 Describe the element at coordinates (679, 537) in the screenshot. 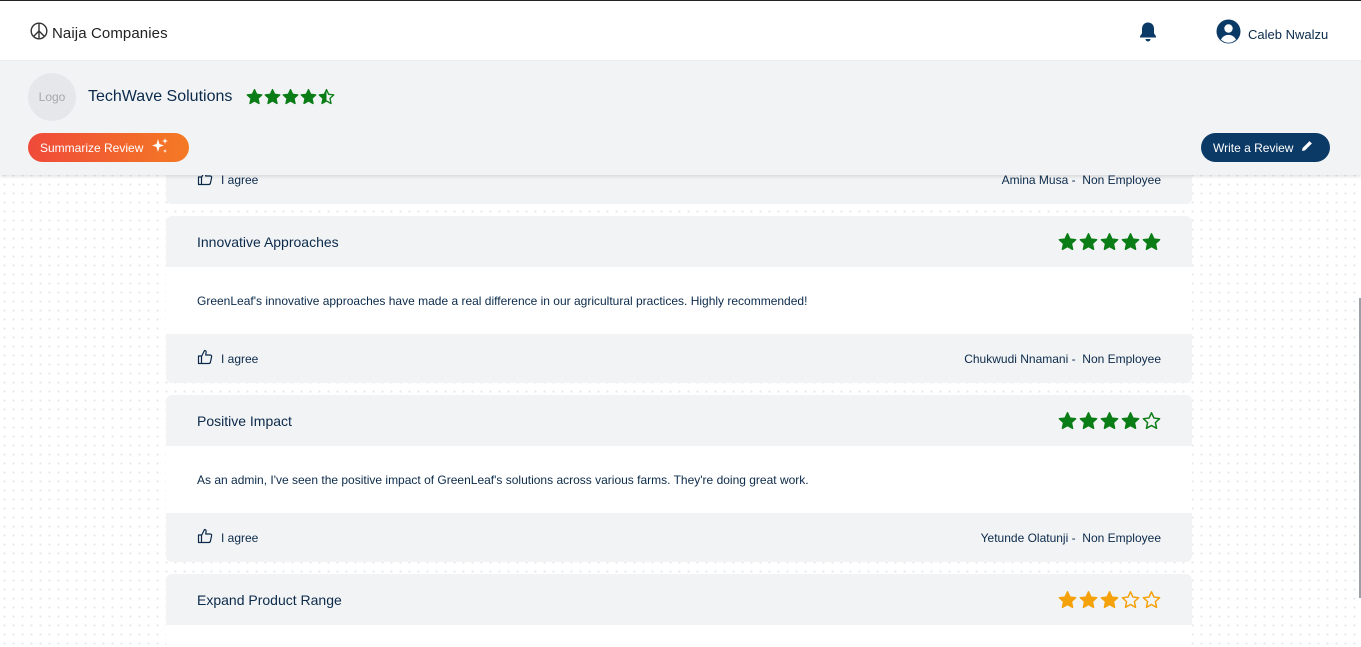

I see `review-footer: I agree Yetunde Olatunji - Non Employee` at that location.